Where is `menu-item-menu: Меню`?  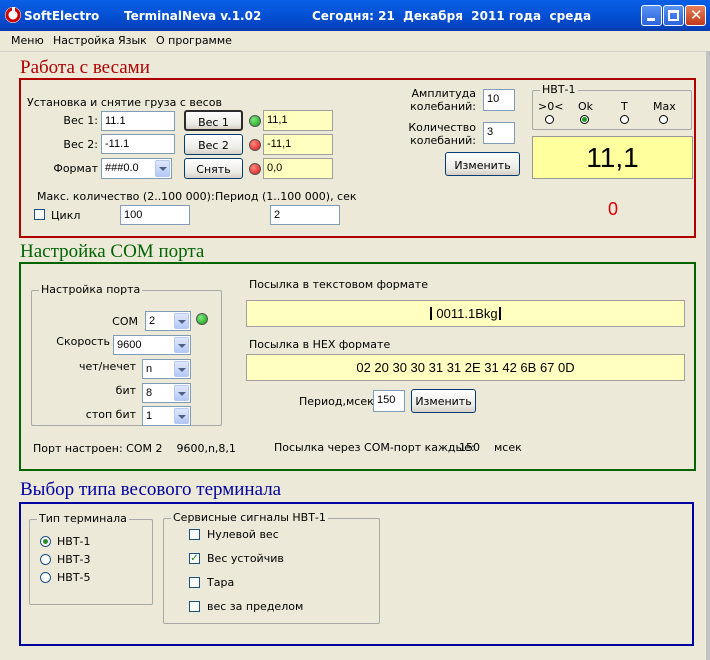
menu-item-menu: Меню is located at coordinates (27, 40).